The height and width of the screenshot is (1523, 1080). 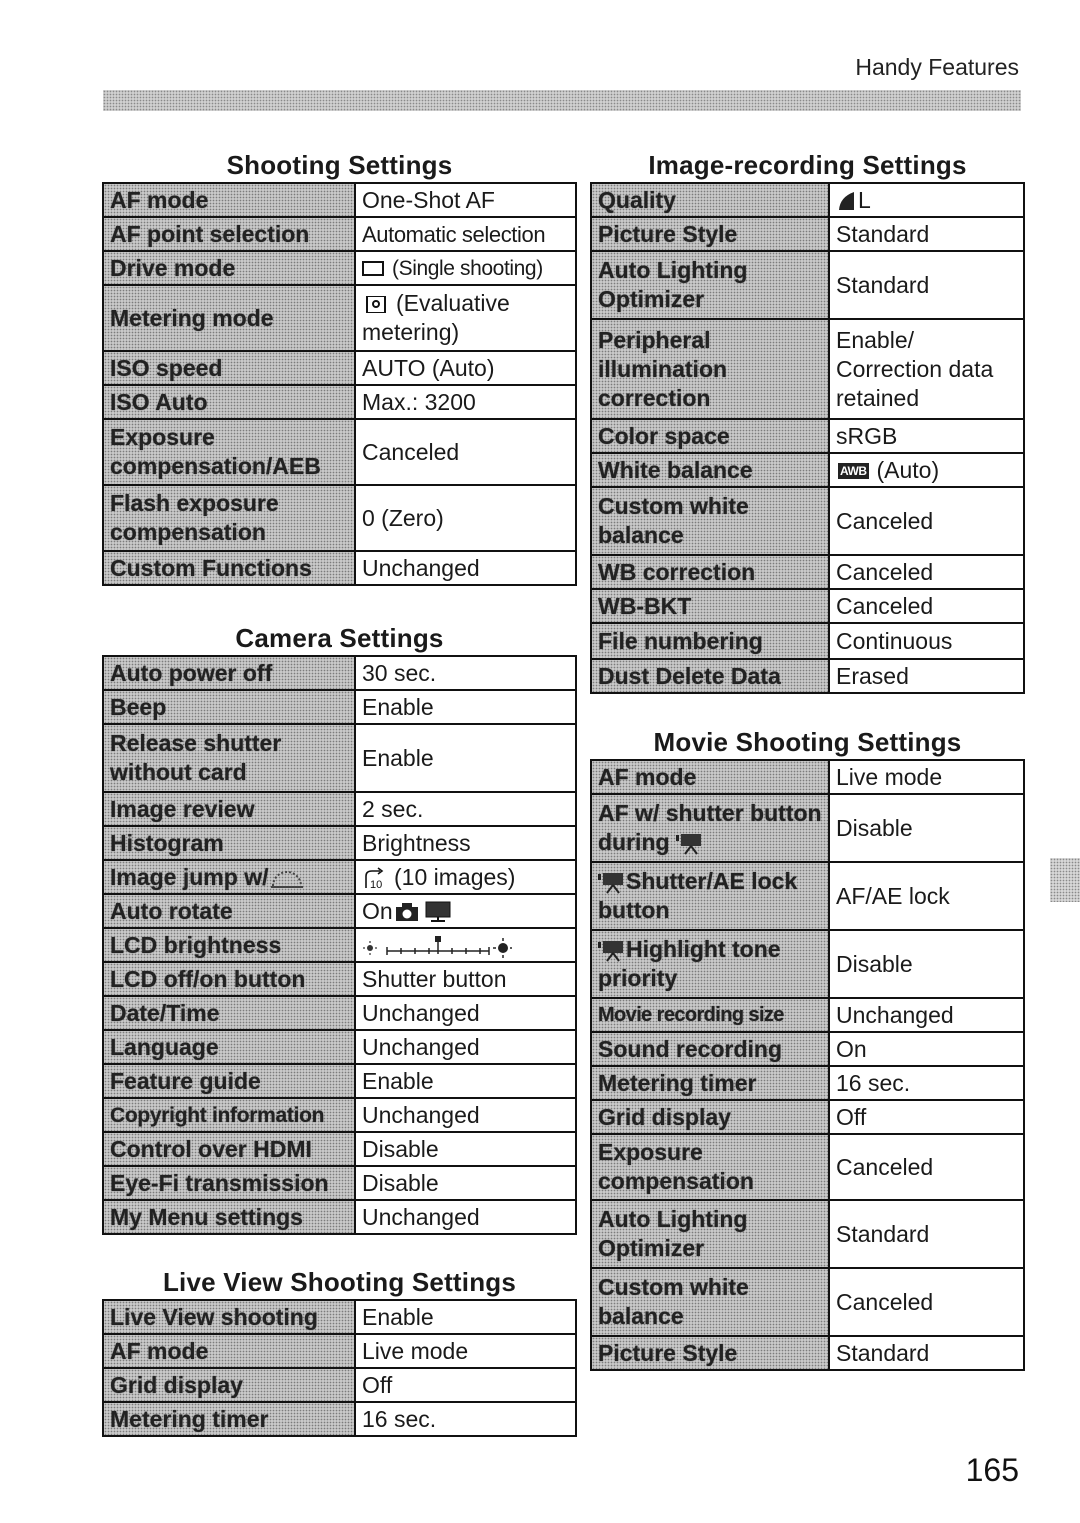 What do you see at coordinates (438, 939) in the screenshot?
I see `brightness-level-marker` at bounding box center [438, 939].